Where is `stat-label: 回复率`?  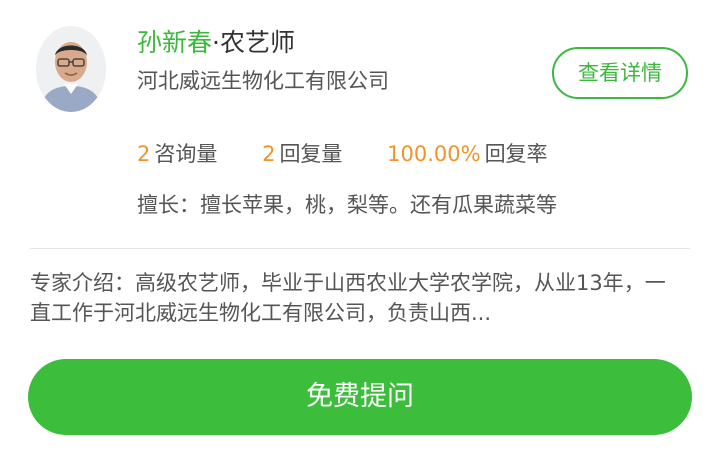
stat-label: 回复率 is located at coordinates (516, 154).